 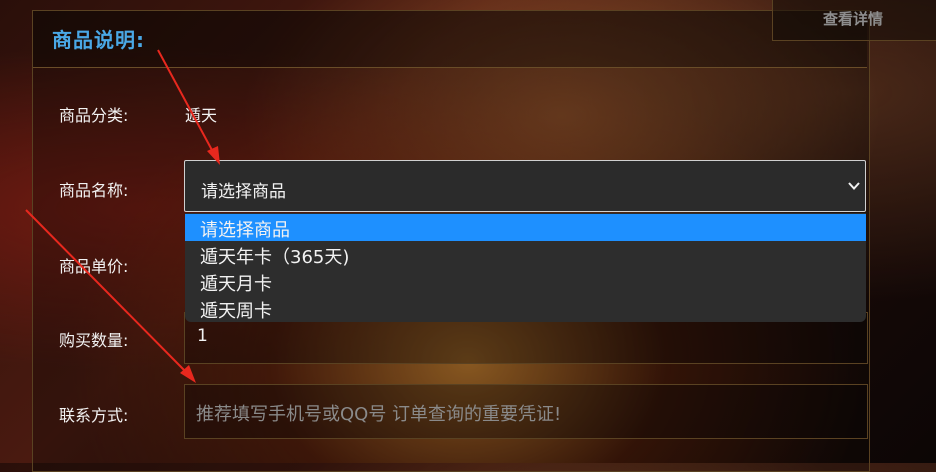 I want to click on annotation-arrow-product, so click(x=185, y=101).